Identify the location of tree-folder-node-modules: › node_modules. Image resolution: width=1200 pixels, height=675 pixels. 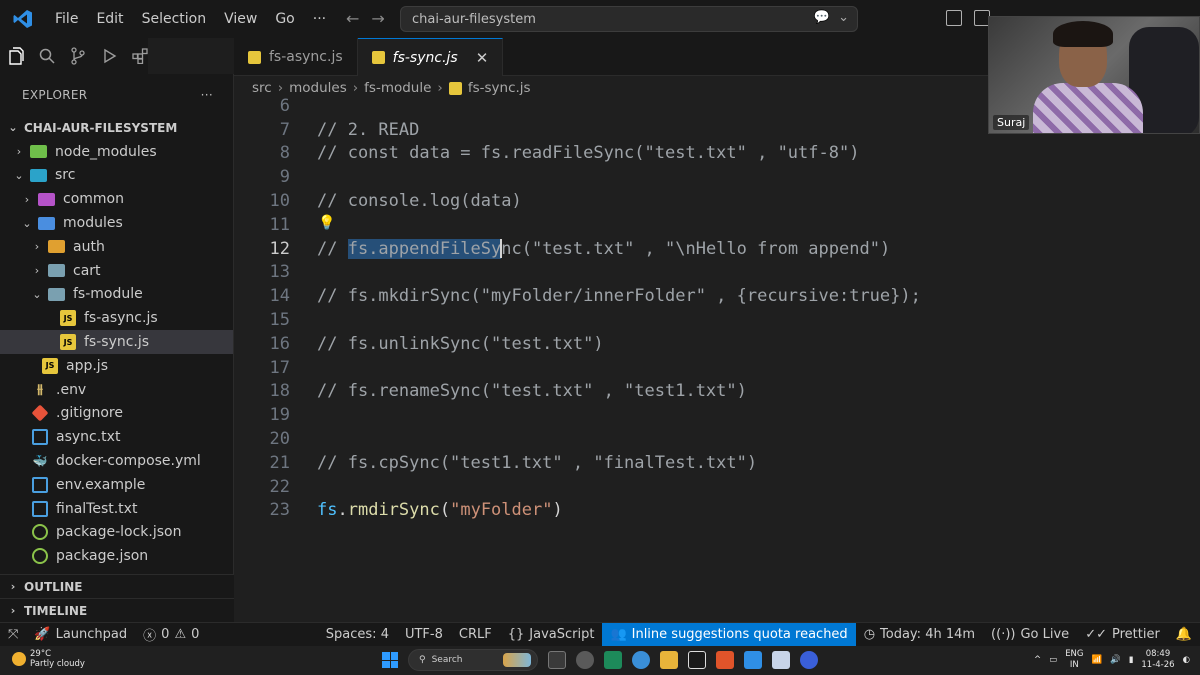
(116, 152).